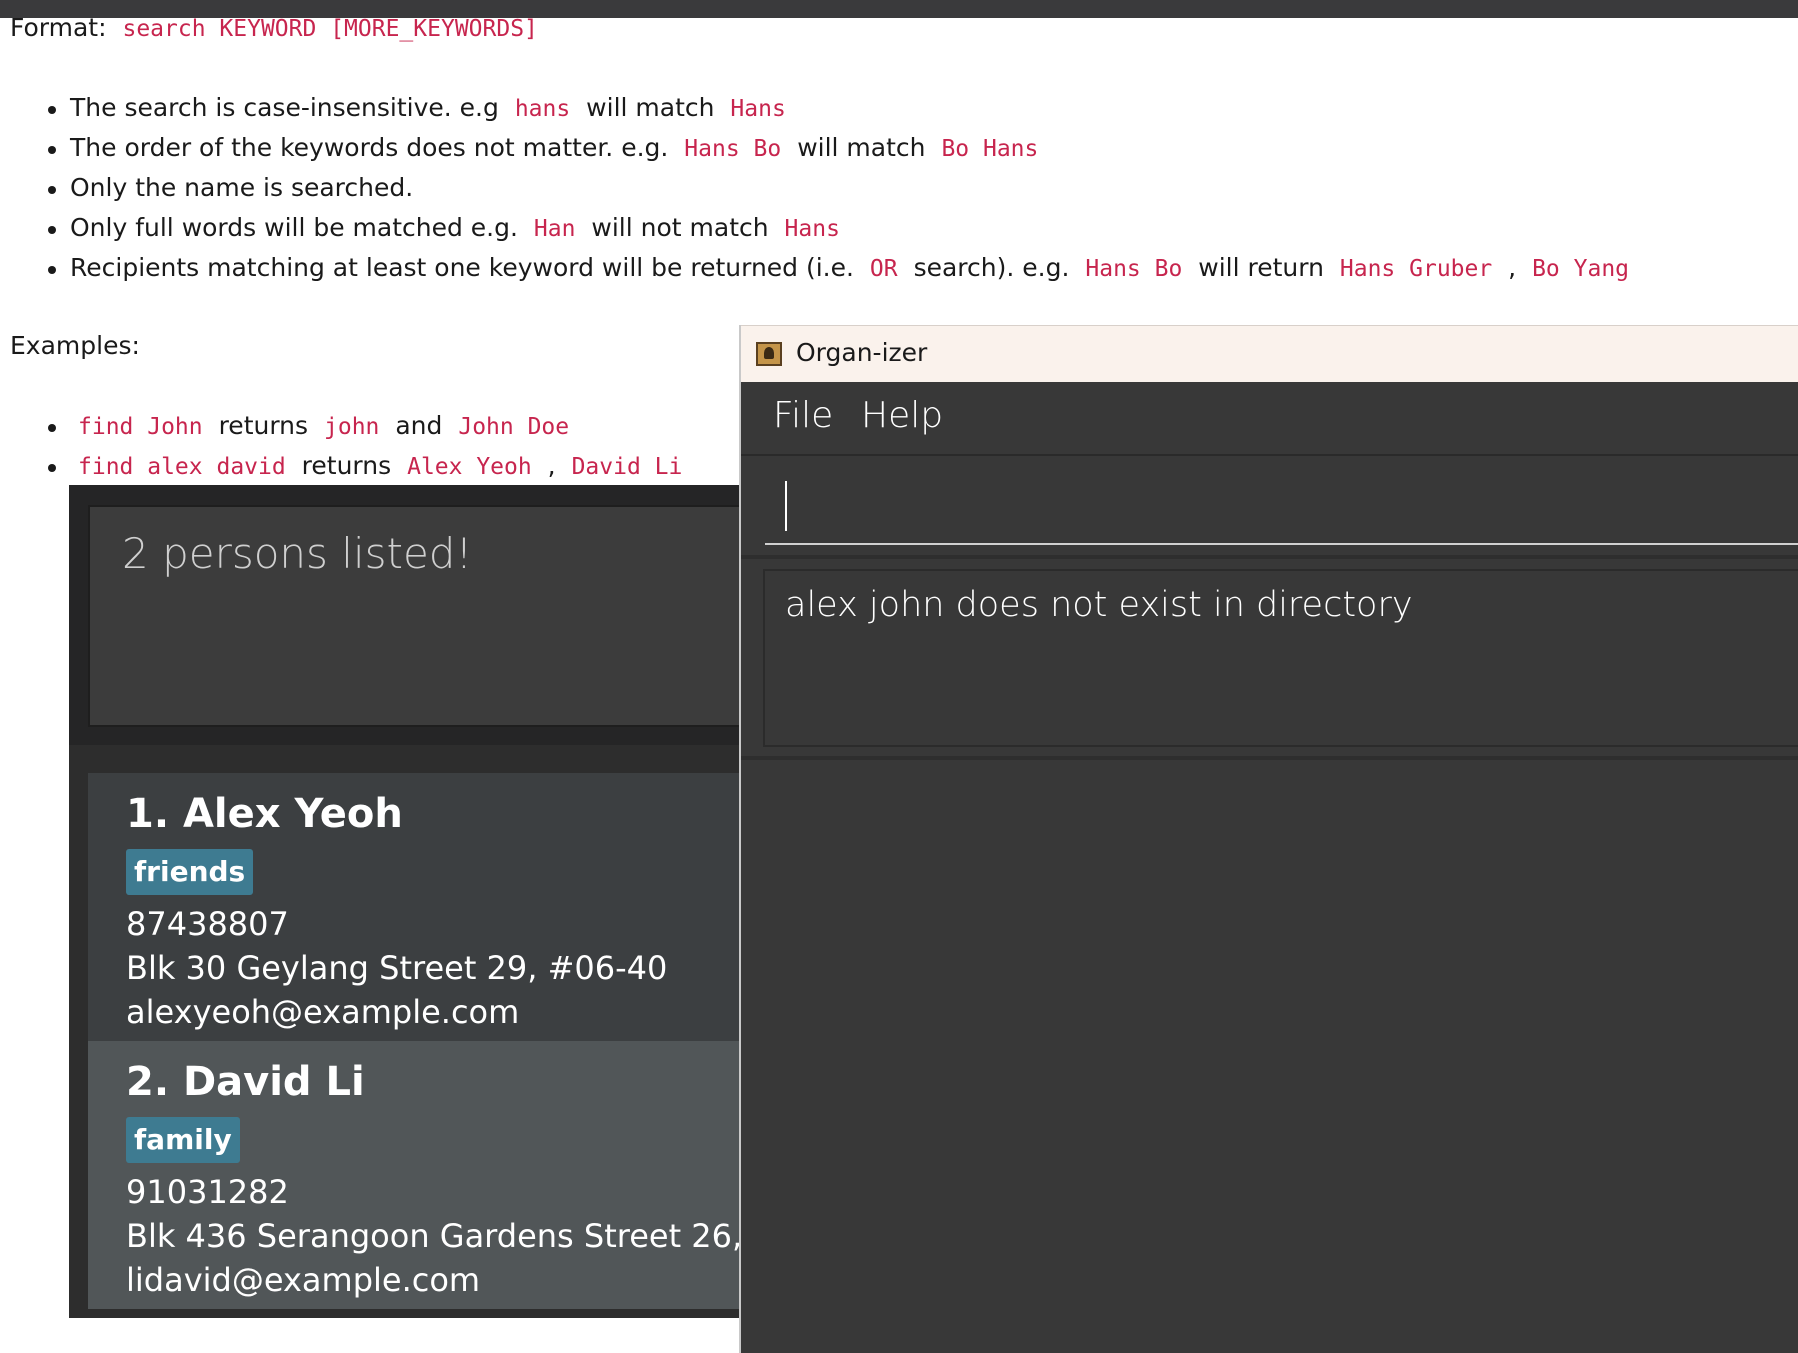 This screenshot has width=1798, height=1353. I want to click on inline-code: David Li, so click(627, 467).